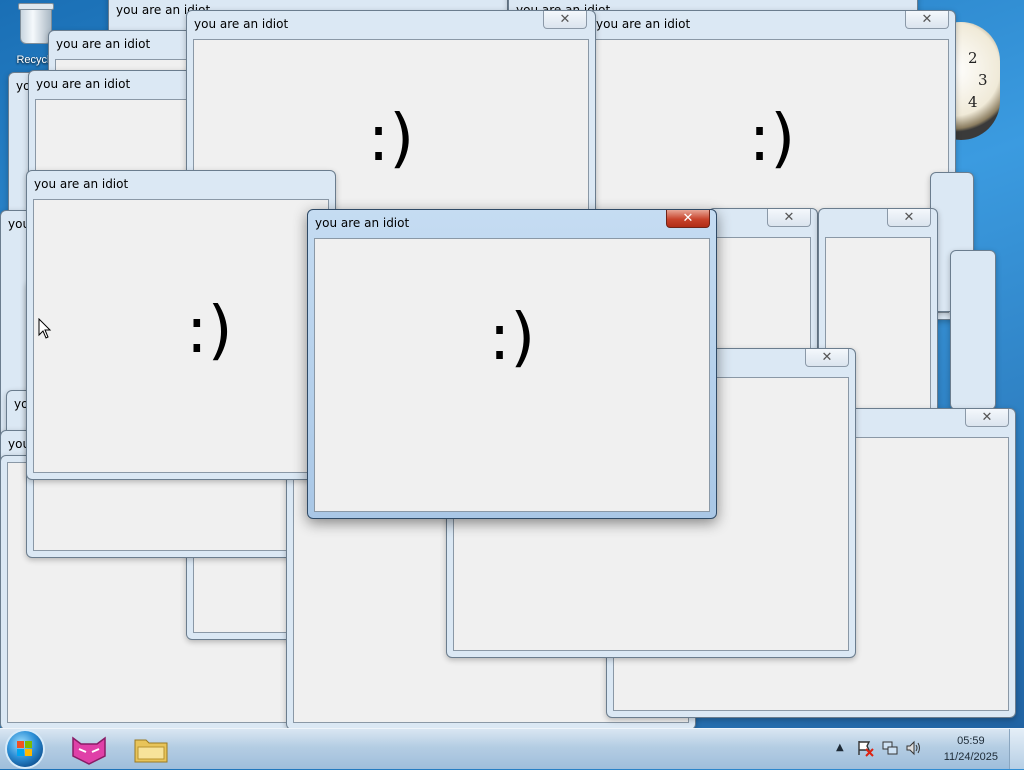 The width and height of the screenshot is (1024, 770). What do you see at coordinates (890, 750) in the screenshot?
I see `network-icon` at bounding box center [890, 750].